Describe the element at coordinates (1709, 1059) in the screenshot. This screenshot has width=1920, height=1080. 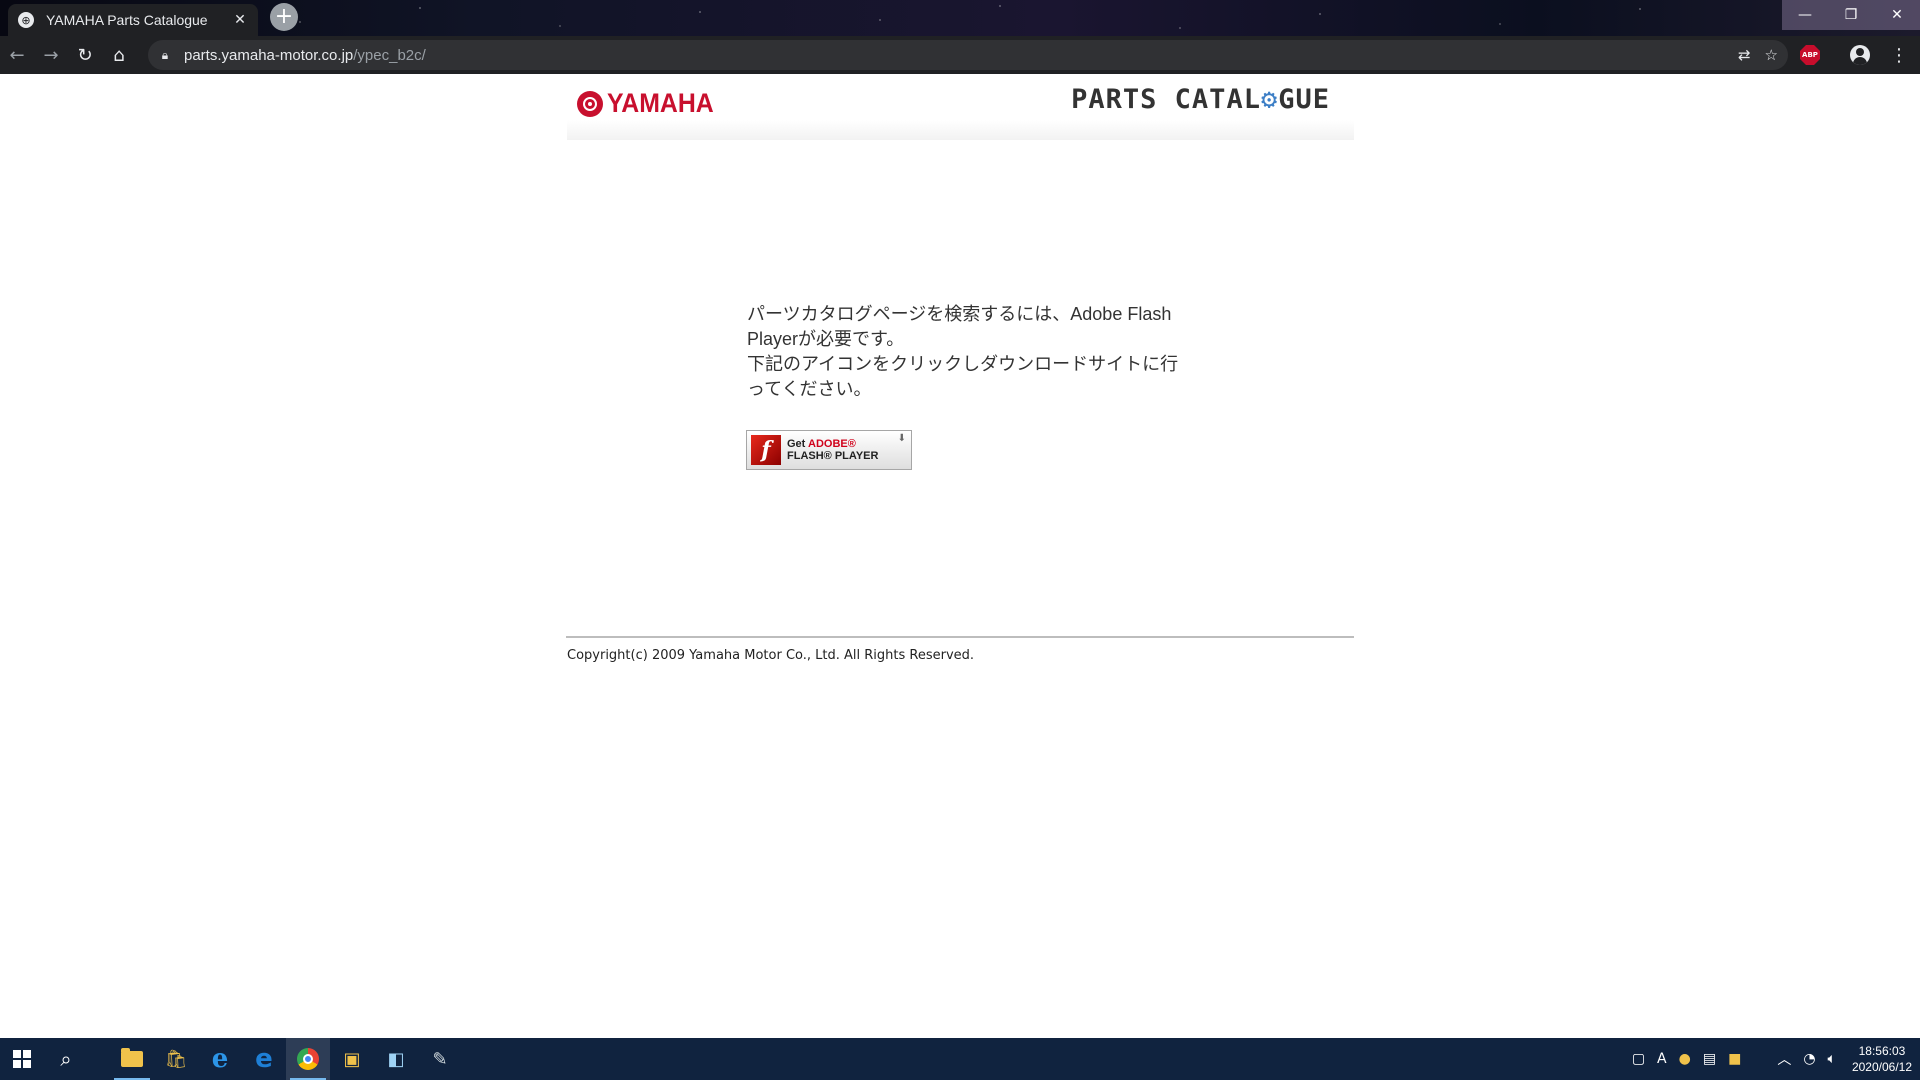
I see `tray-chat-icon: ▤` at that location.